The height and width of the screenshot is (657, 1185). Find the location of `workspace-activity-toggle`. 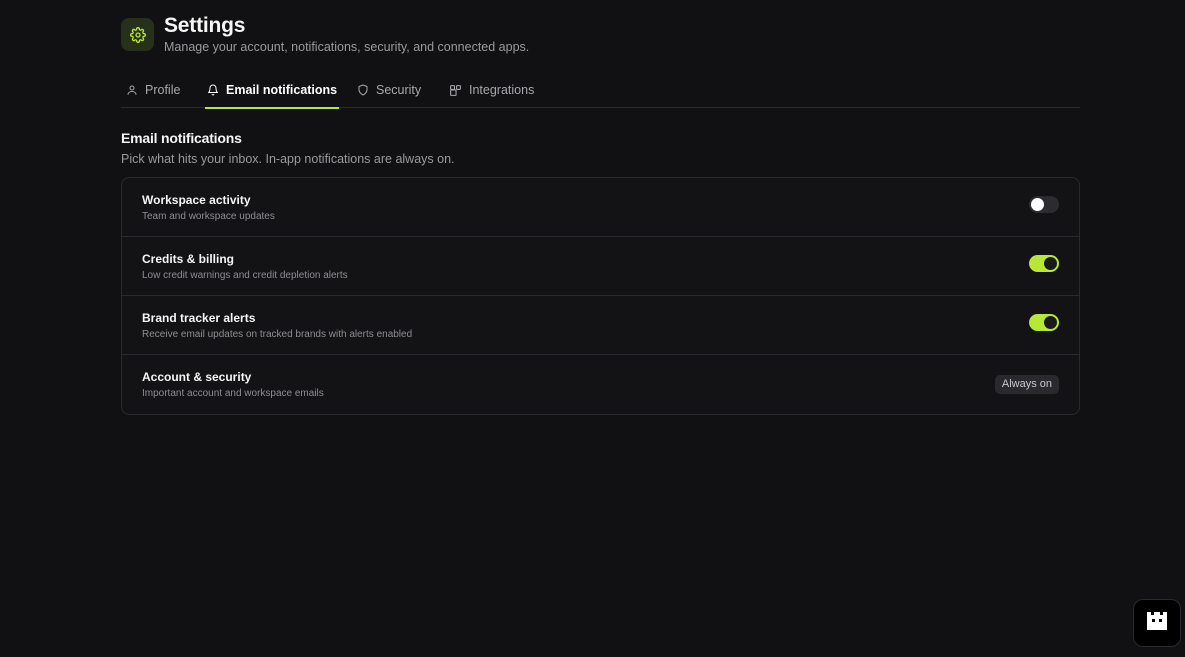

workspace-activity-toggle is located at coordinates (1044, 204).